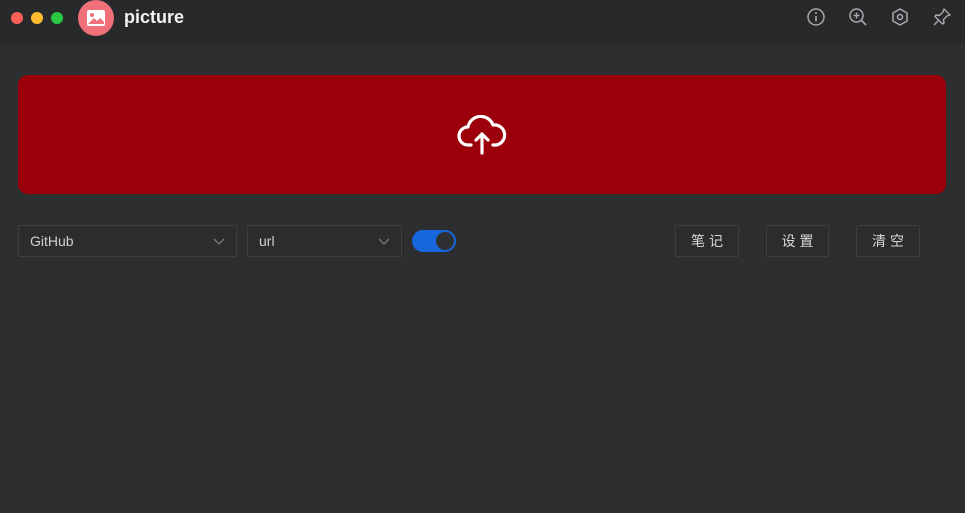 Image resolution: width=965 pixels, height=513 pixels. Describe the element at coordinates (707, 241) in the screenshot. I see `notes-button: 笔记` at that location.